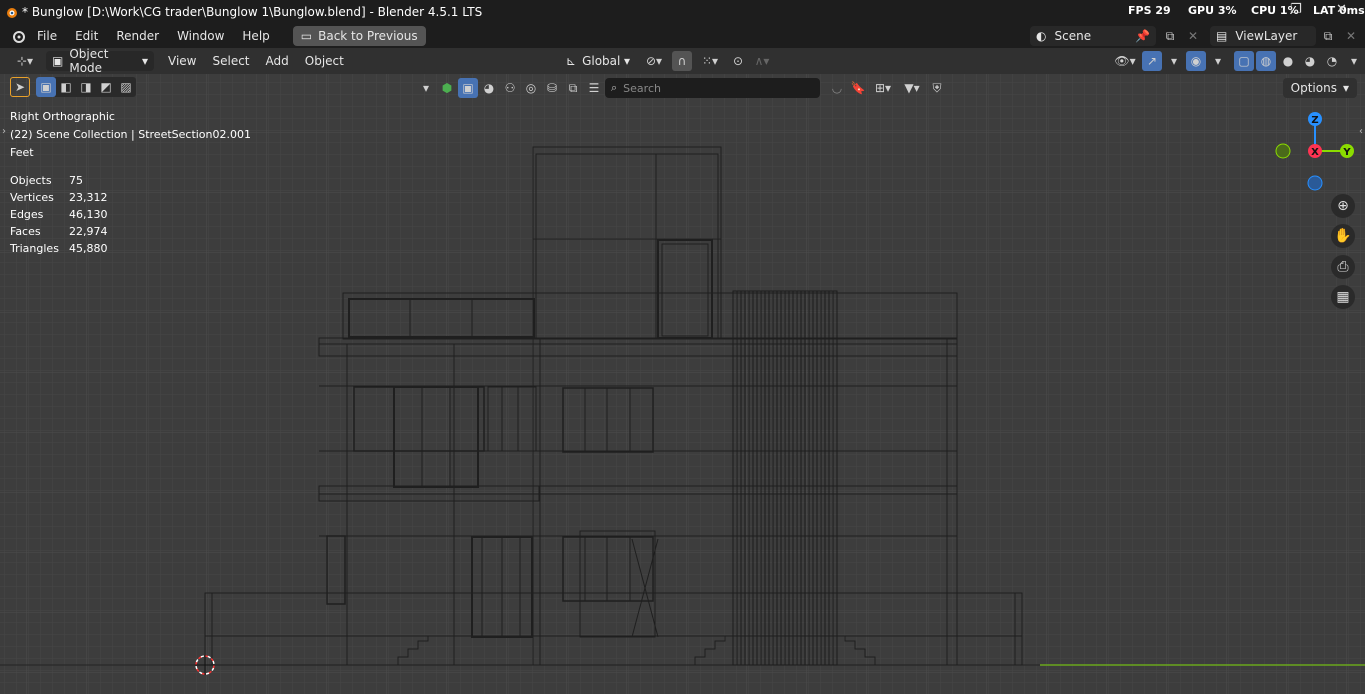  Describe the element at coordinates (1227, 10) in the screenshot. I see `gpu-value: 3%` at that location.